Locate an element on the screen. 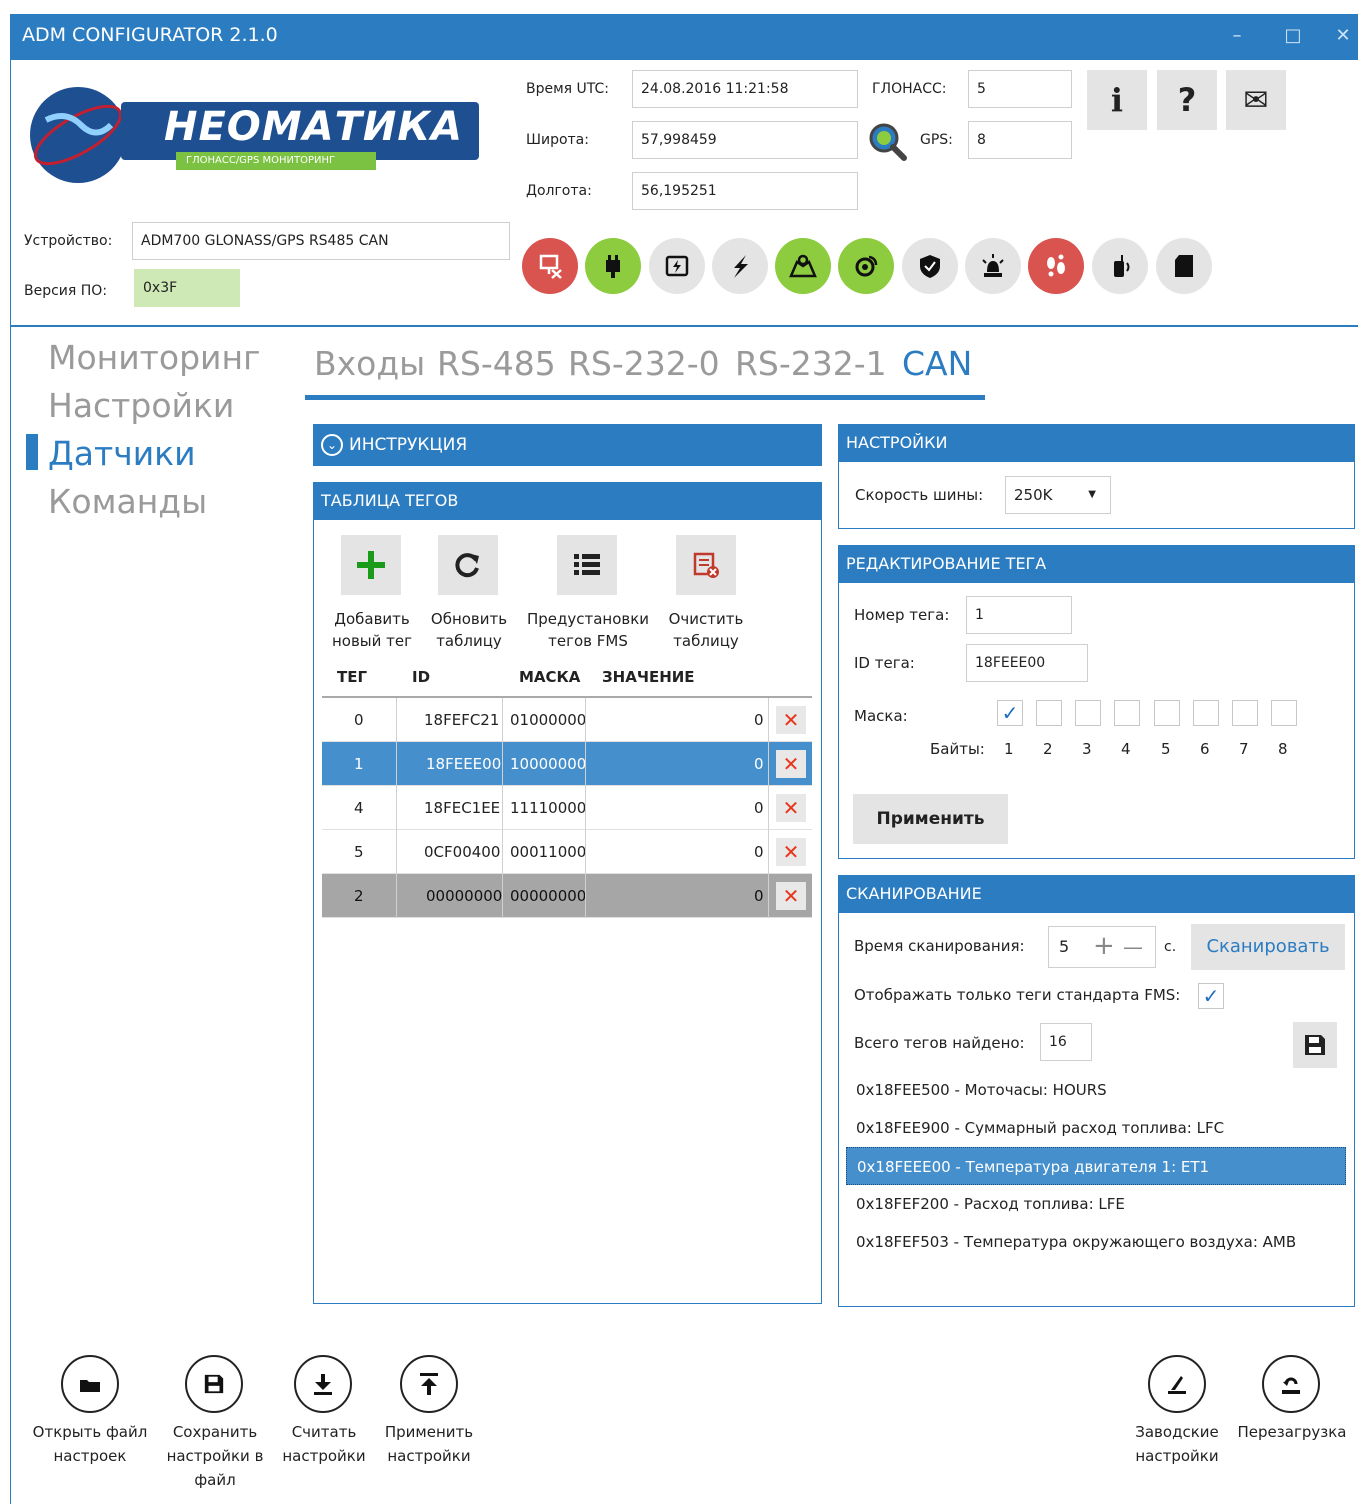 This screenshot has width=1358, height=1504. mask-byte-5-checkbox is located at coordinates (1167, 713).